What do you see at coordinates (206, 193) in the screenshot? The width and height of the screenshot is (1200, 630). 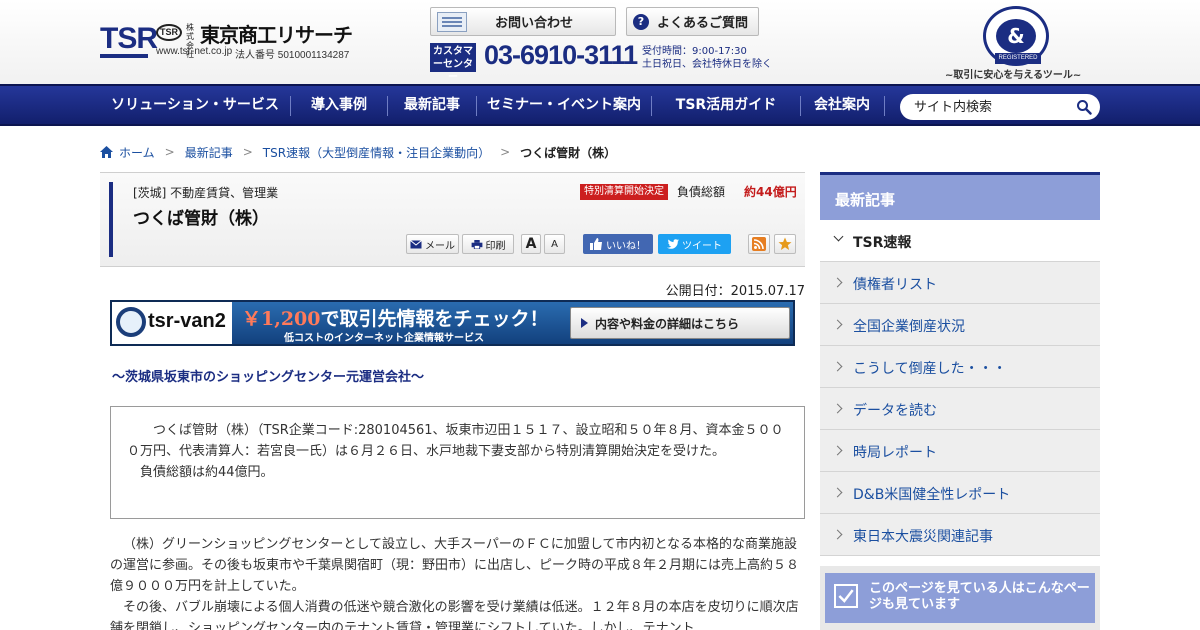 I see `article-category: [茨城] 不動産賃貸、管理業` at bounding box center [206, 193].